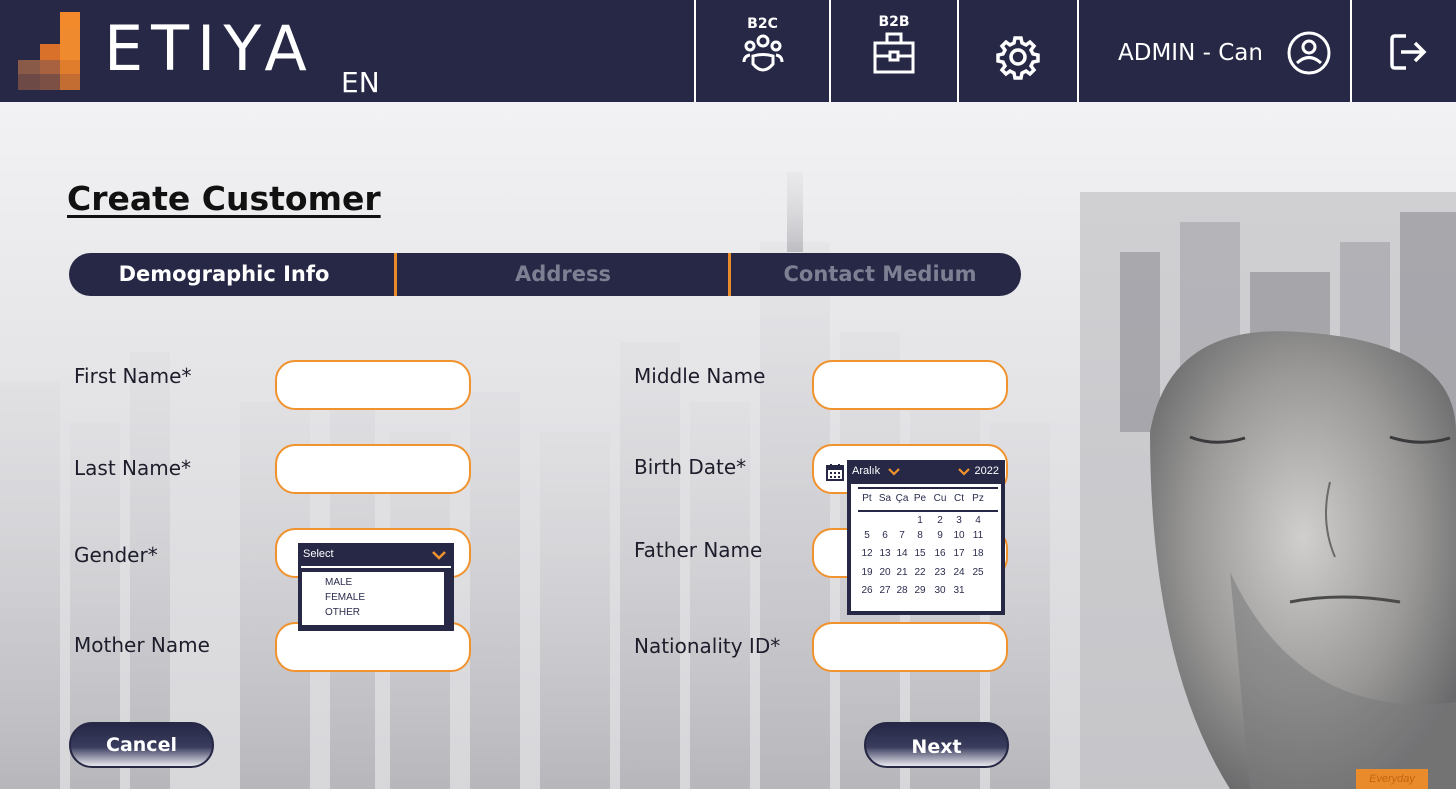 The image size is (1456, 789). What do you see at coordinates (133, 376) in the screenshot?
I see `first-name-label: First Name*` at bounding box center [133, 376].